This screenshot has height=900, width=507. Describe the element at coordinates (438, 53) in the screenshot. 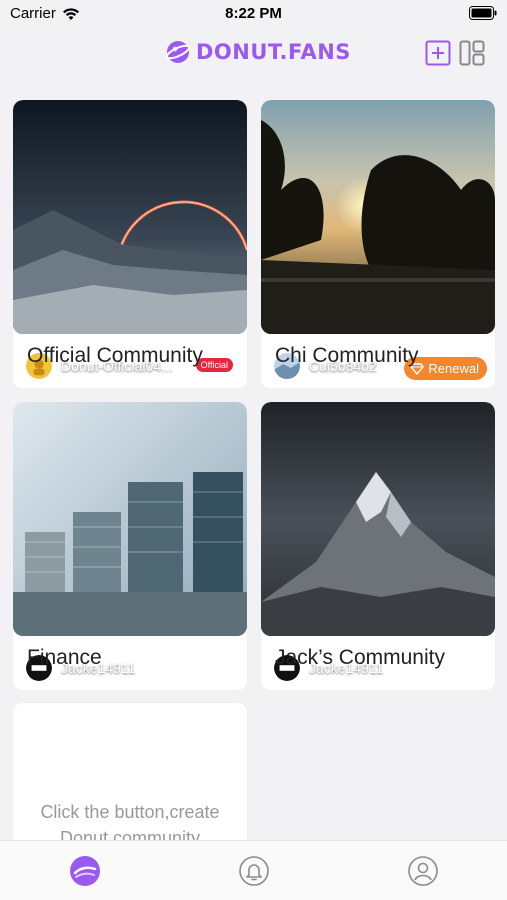

I see `add-community-button` at that location.